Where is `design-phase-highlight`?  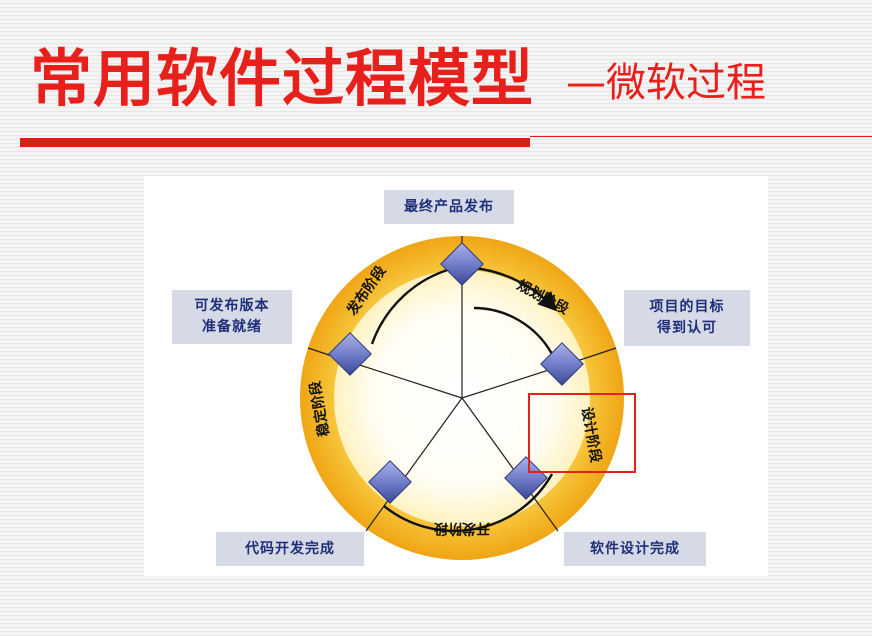 design-phase-highlight is located at coordinates (582, 433).